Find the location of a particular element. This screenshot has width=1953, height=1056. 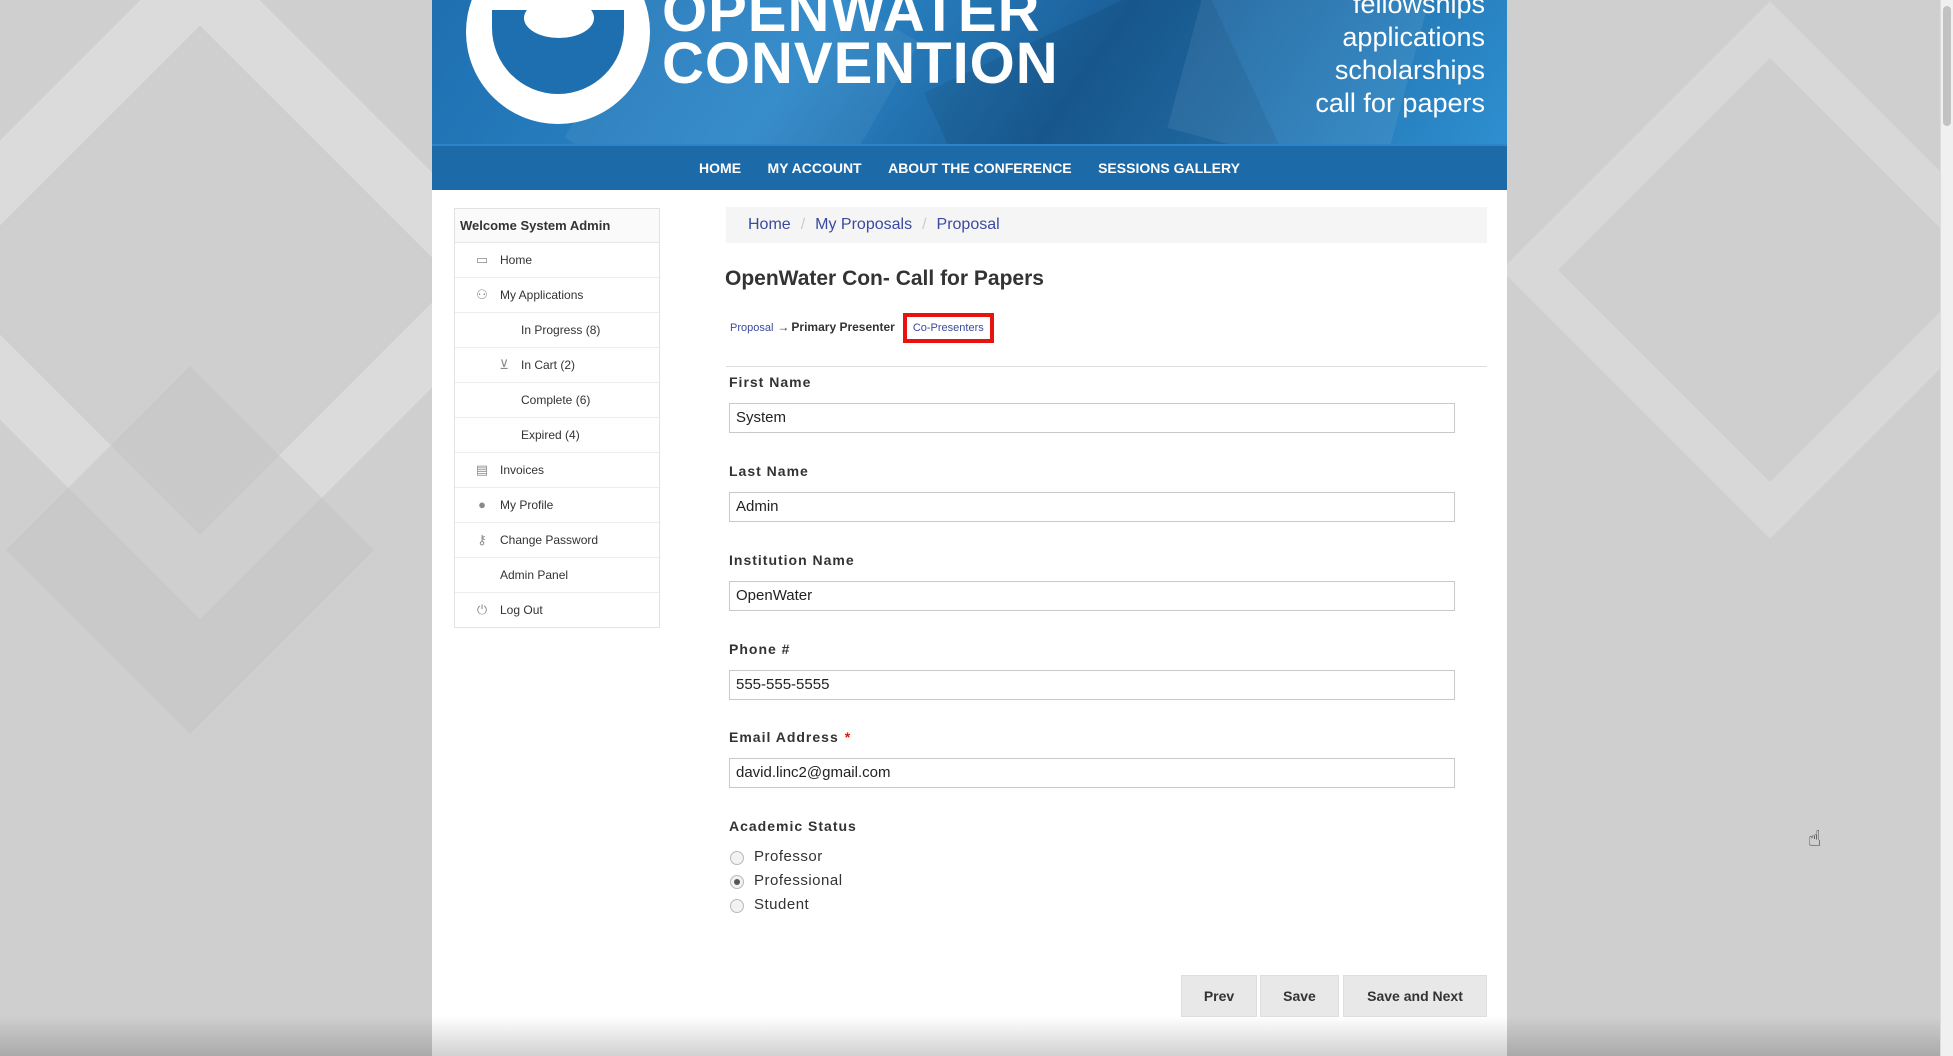

sidebar-item-label: My Profile is located at coordinates (527, 505).